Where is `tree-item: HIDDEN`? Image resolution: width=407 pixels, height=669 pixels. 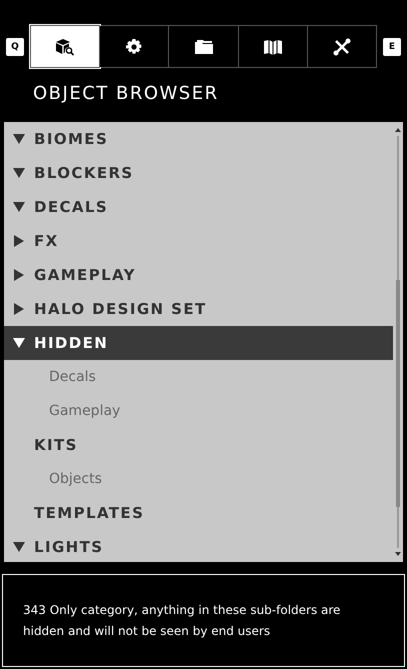 tree-item: HIDDEN is located at coordinates (198, 343).